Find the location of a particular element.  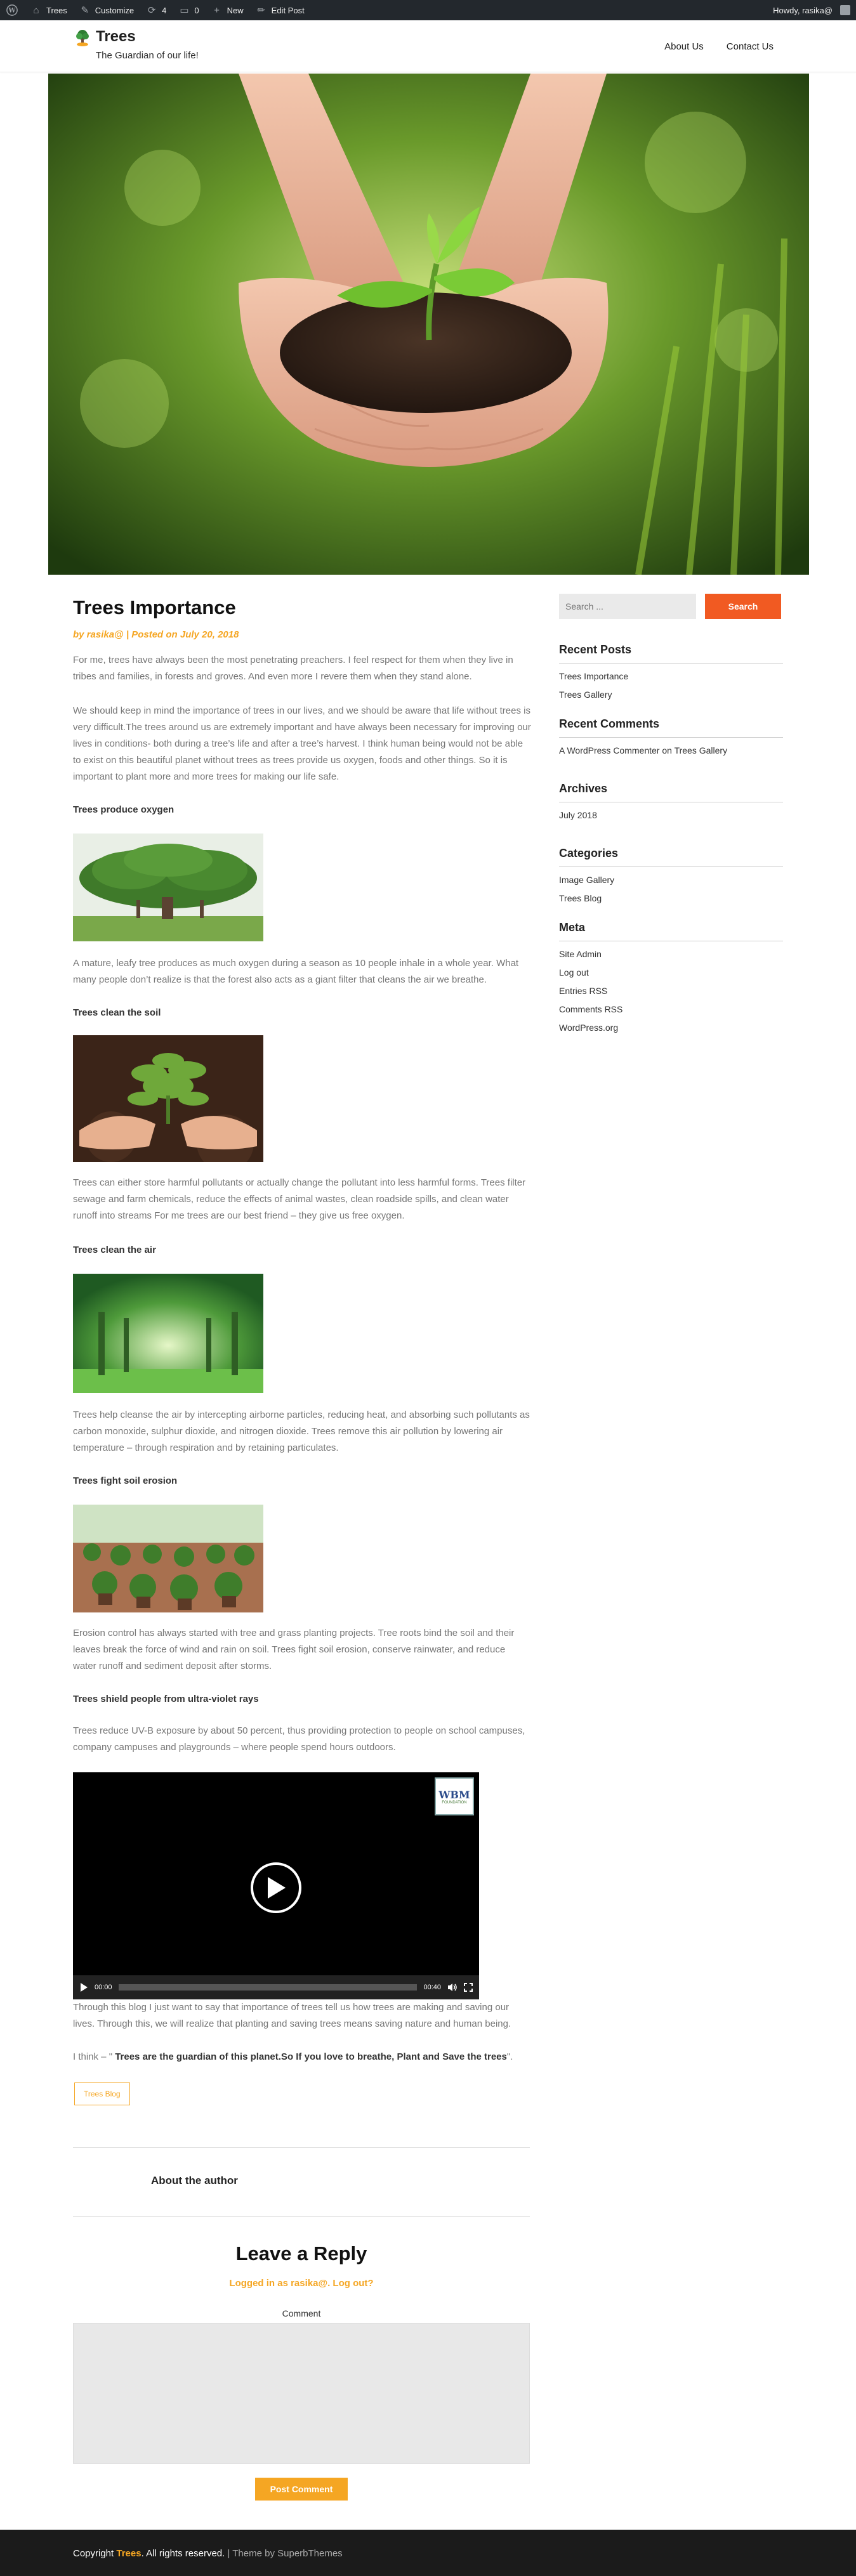

pencil-icon: ✏ is located at coordinates (261, 10).